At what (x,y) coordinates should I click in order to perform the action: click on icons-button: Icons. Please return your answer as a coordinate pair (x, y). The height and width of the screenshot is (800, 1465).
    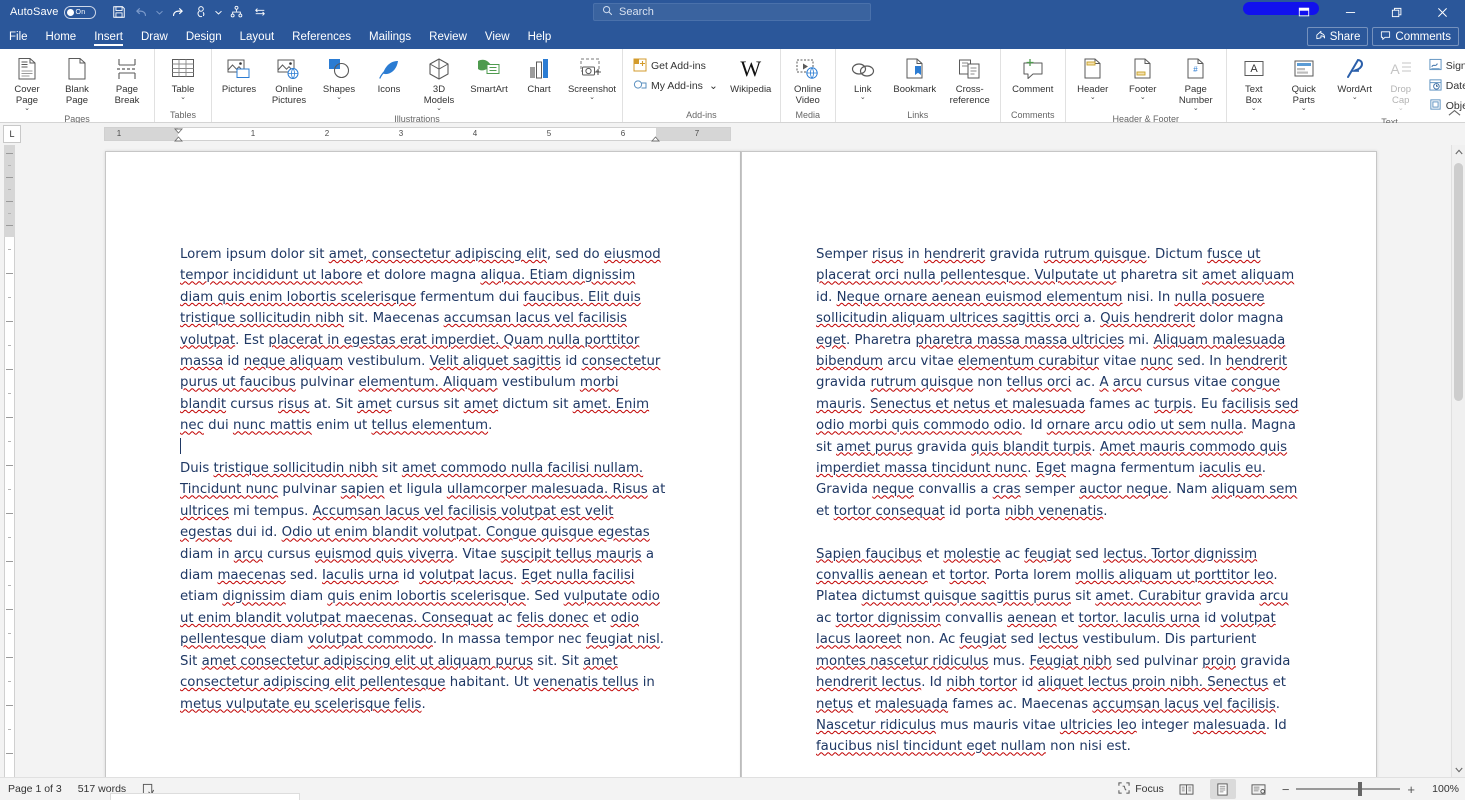
    Looking at the image, I should click on (389, 80).